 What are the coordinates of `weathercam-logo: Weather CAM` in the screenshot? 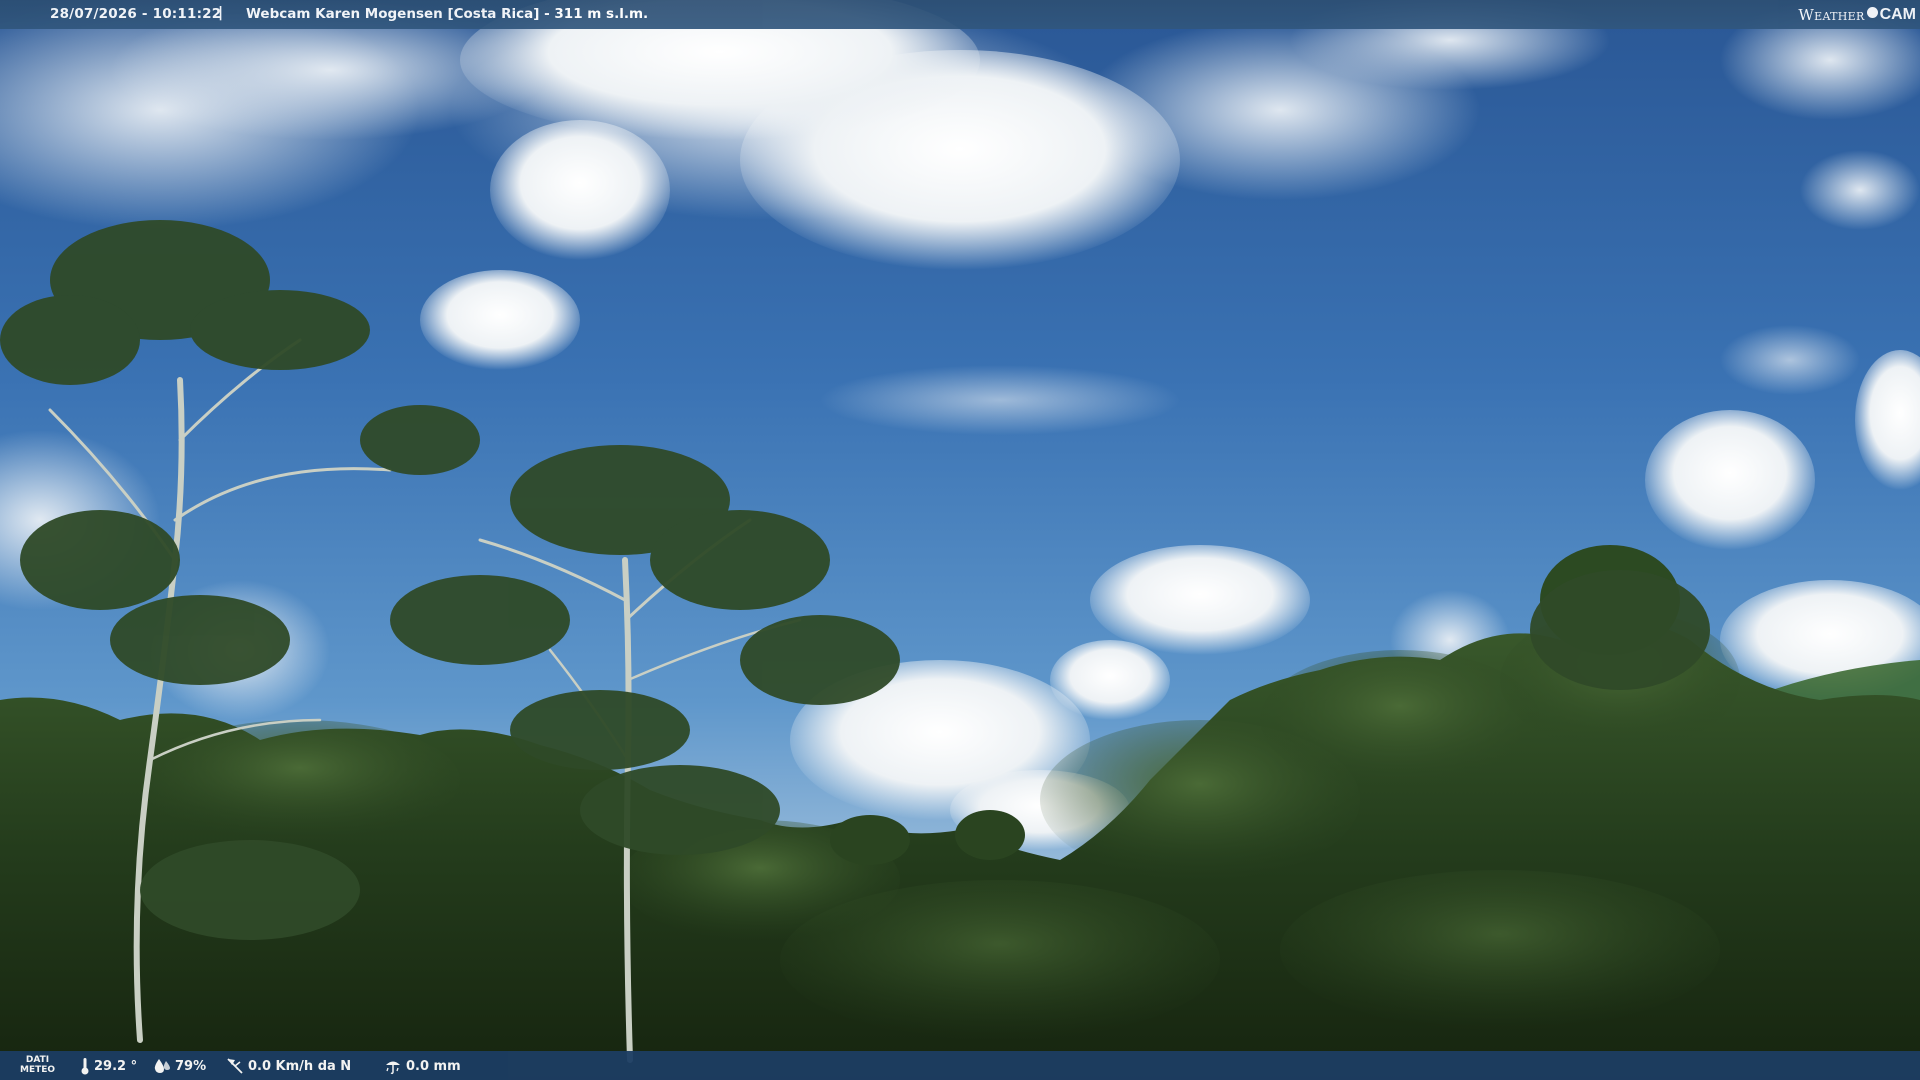 It's located at (1857, 15).